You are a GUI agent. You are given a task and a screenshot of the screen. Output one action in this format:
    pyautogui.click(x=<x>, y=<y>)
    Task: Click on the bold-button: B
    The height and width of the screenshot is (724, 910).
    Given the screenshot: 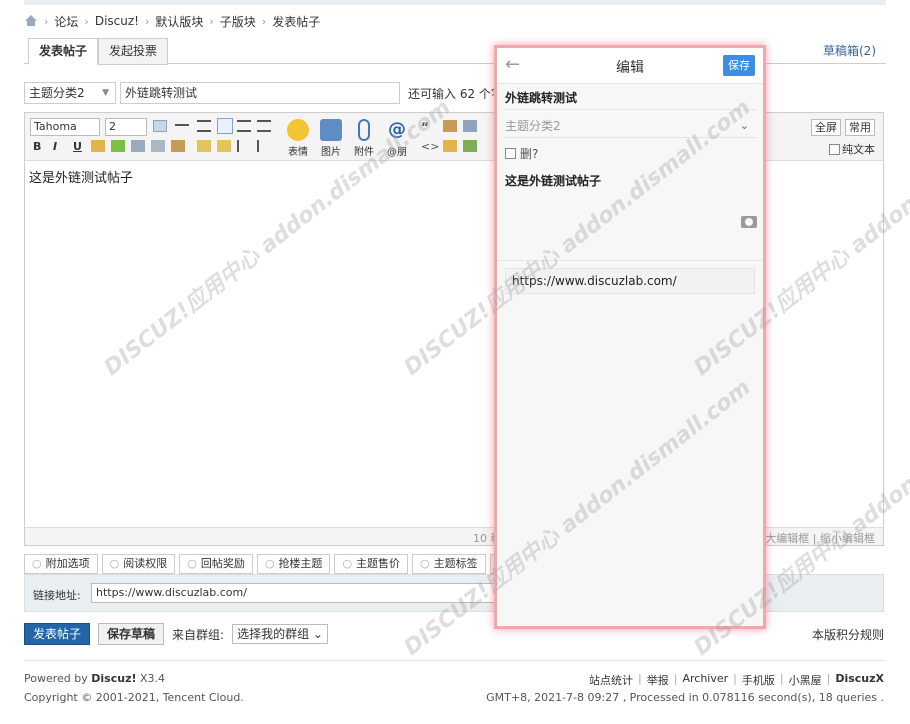 What is the action you would take?
    pyautogui.click(x=37, y=146)
    